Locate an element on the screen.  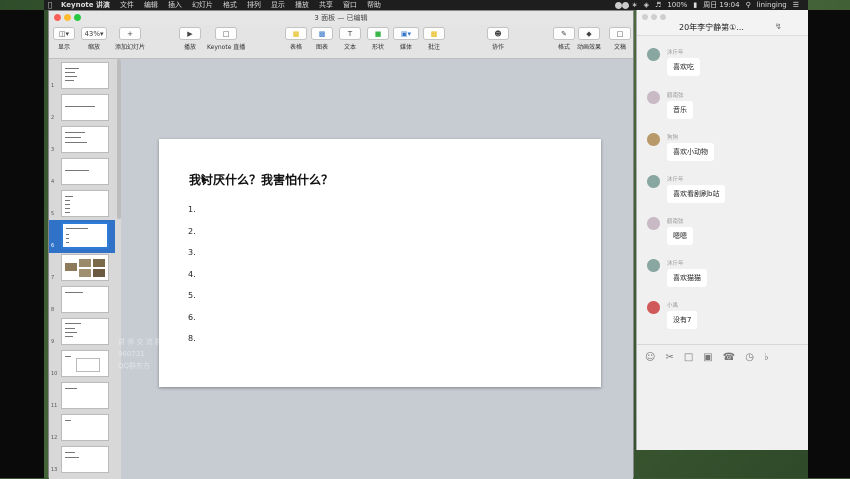
search-icon: ⚲ is located at coordinates (748, 5).